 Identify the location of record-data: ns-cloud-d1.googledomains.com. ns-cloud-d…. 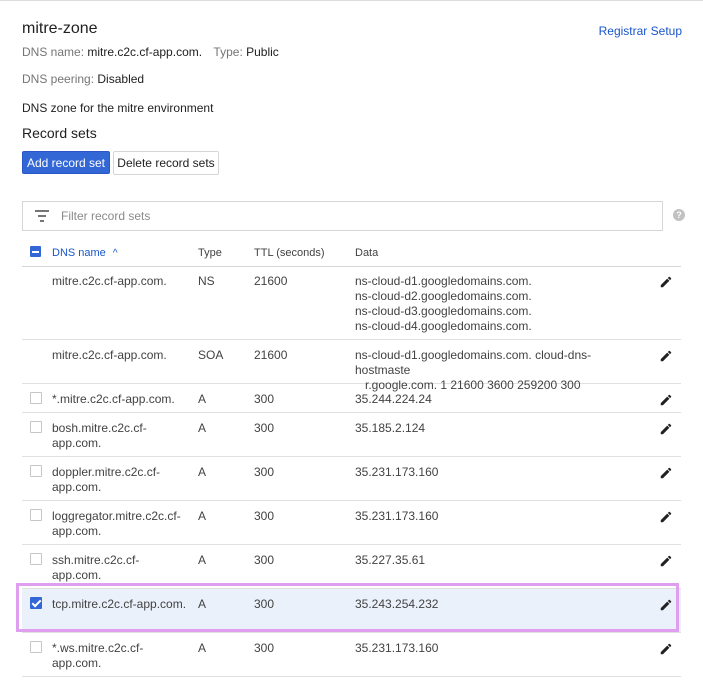
(495, 304).